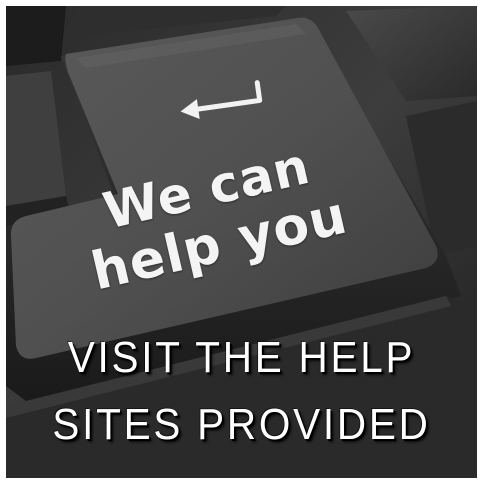 This screenshot has width=483, height=484. What do you see at coordinates (36, 36) in the screenshot?
I see `top-left-key` at bounding box center [36, 36].